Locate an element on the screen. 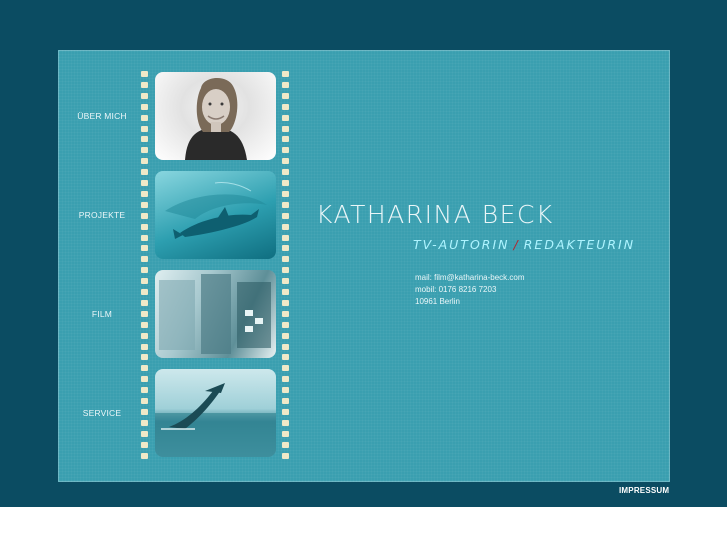  nav-projekte: PROJEKTE is located at coordinates (102, 215).